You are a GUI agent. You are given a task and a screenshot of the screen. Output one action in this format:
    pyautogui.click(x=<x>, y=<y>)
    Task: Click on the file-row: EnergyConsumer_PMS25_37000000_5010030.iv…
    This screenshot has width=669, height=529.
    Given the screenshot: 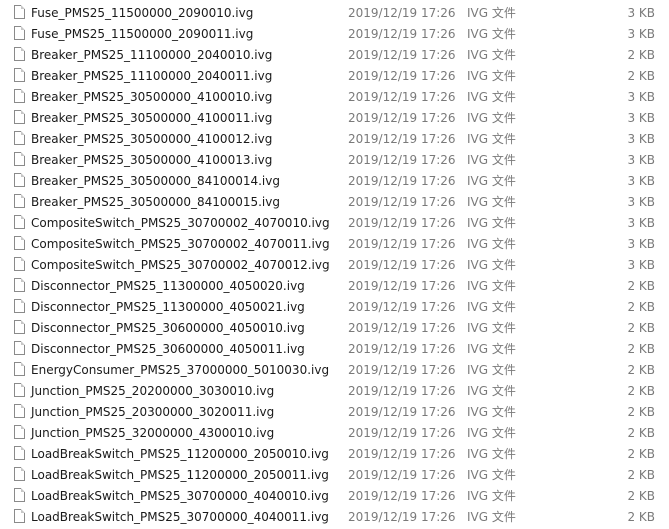 What is the action you would take?
    pyautogui.click(x=334, y=370)
    